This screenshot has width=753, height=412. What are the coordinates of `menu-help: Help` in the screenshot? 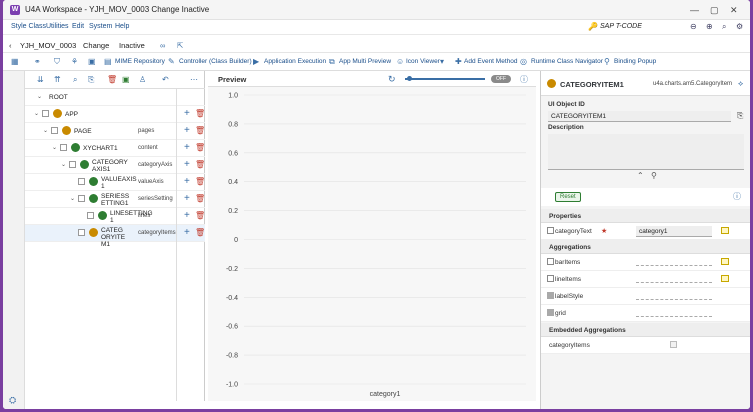 It's located at (122, 26).